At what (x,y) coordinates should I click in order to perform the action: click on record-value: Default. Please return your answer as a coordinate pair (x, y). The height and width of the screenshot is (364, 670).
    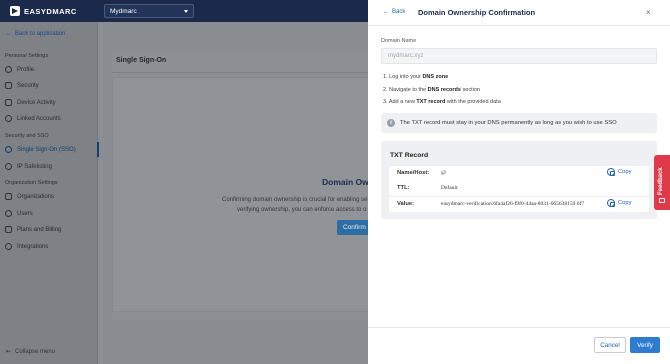
    Looking at the image, I should click on (449, 188).